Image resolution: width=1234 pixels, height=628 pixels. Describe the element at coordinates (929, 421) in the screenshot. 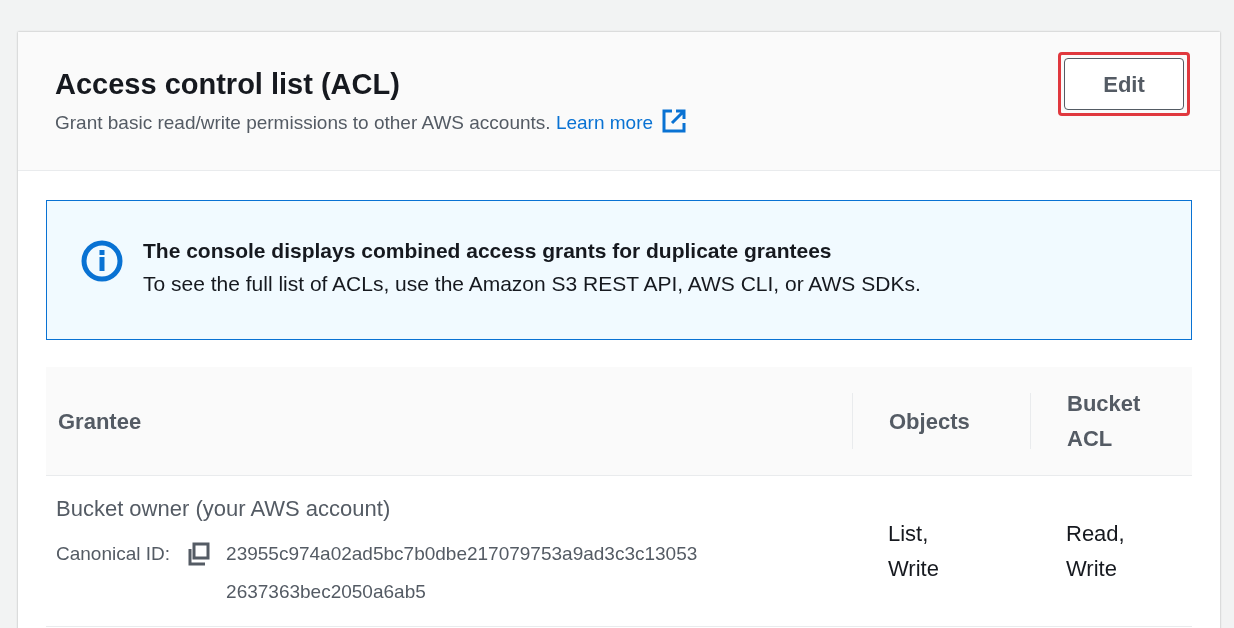

I see `column-header: Objects` at that location.